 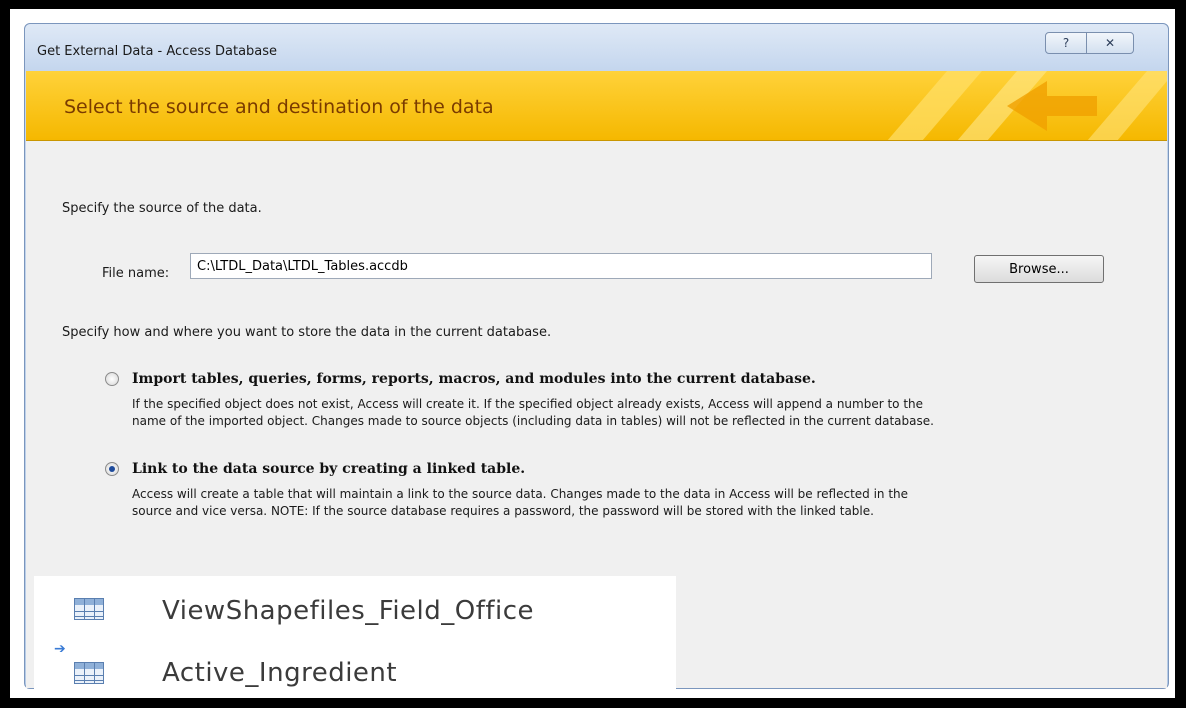 What do you see at coordinates (136, 273) in the screenshot?
I see `file-name-label: File name:` at bounding box center [136, 273].